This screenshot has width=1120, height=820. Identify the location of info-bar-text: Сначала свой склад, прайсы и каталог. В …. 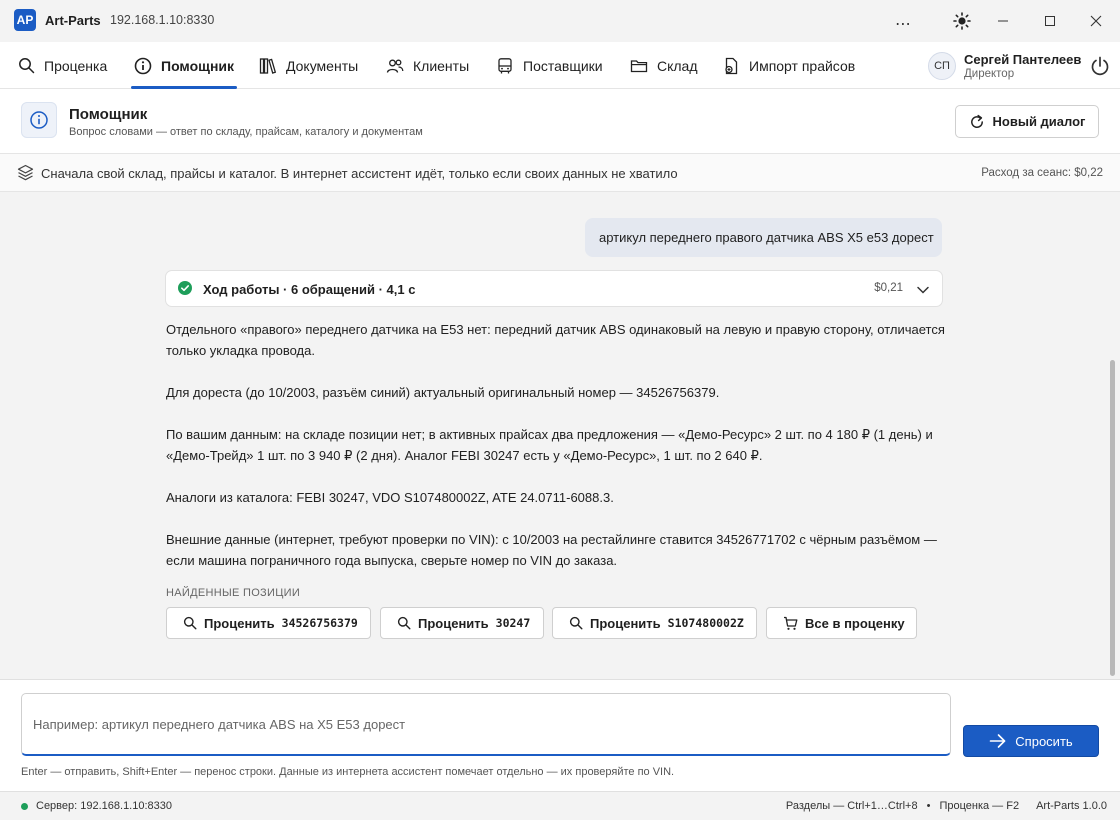
(359, 173).